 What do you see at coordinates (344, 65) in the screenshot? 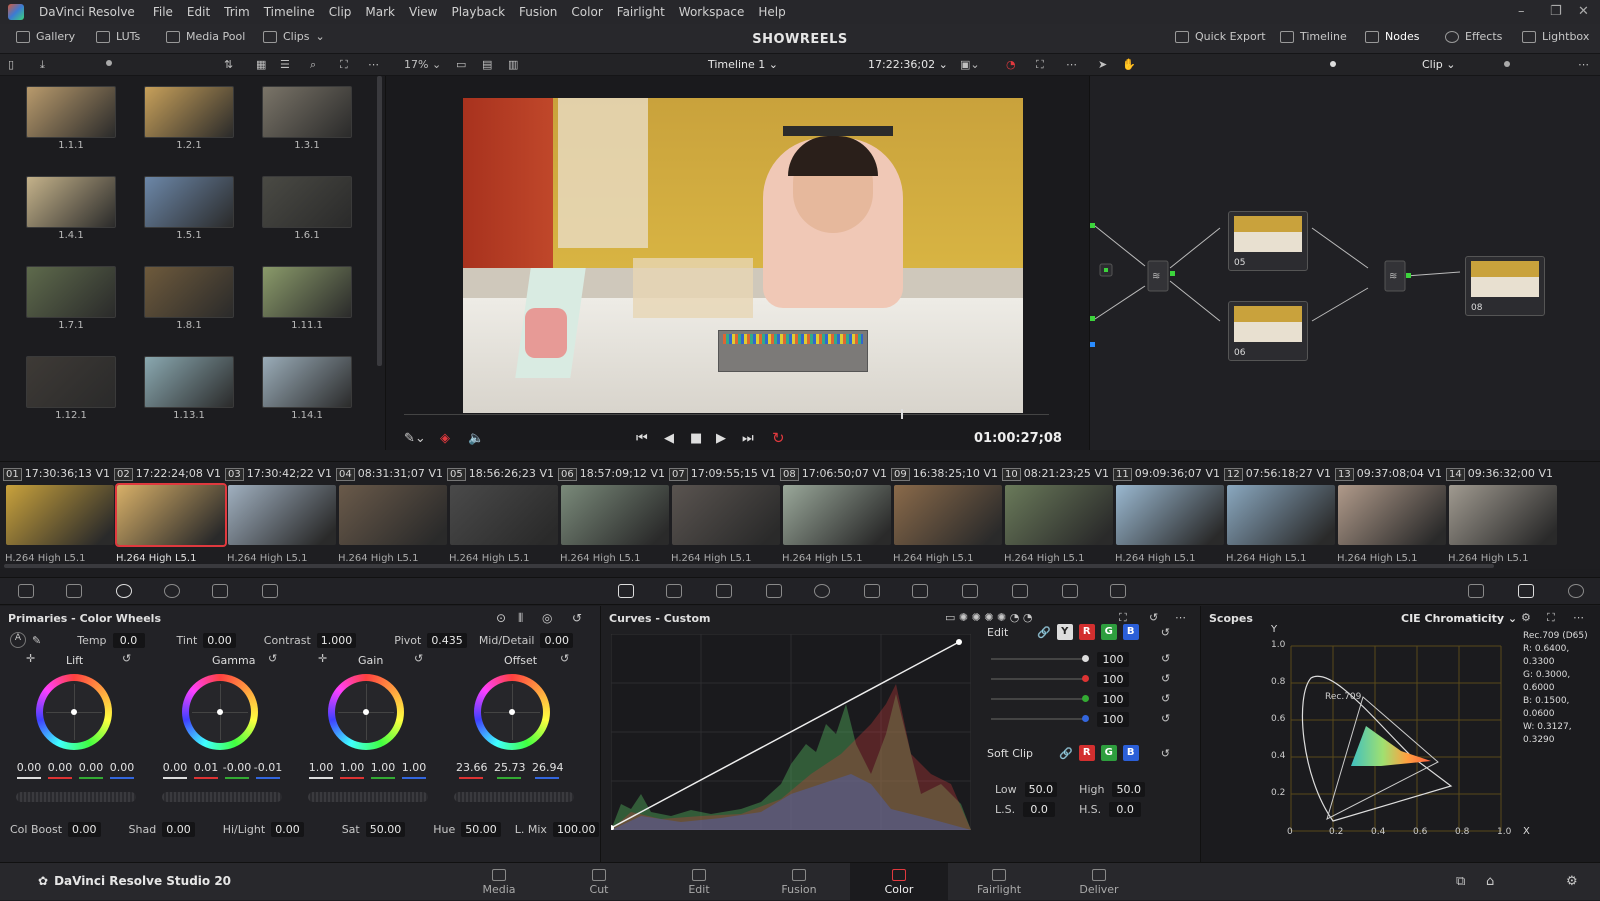
I see `expand-icon: ⛶` at bounding box center [344, 65].